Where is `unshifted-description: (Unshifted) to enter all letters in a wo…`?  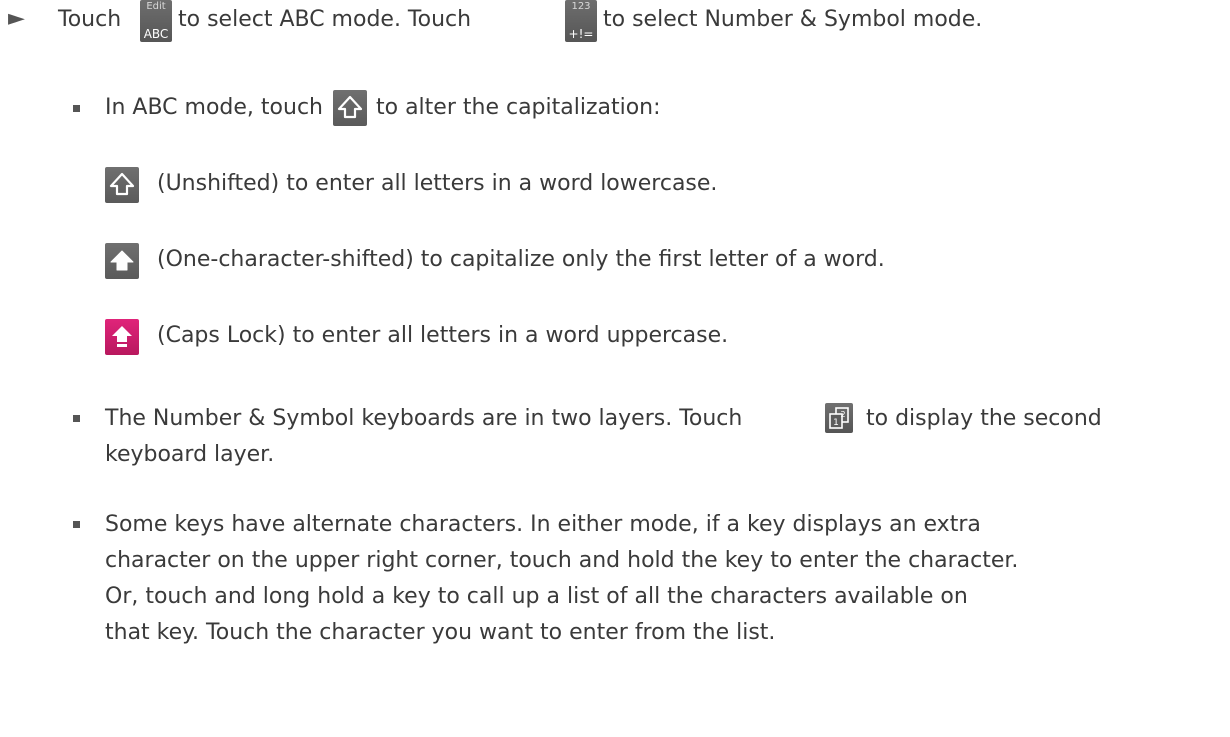 unshifted-description: (Unshifted) to enter all letters in a wo… is located at coordinates (437, 183).